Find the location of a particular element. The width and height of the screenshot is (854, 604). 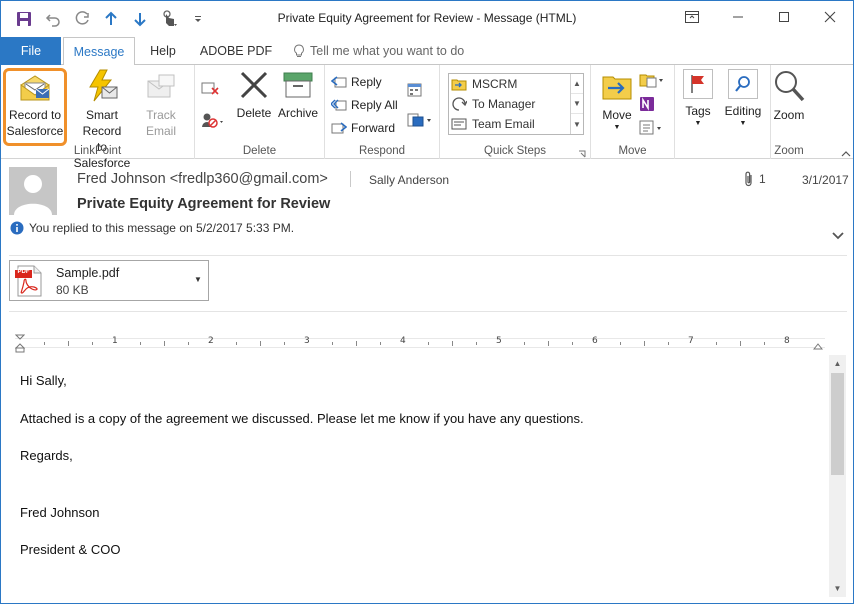

reply-label: Reply is located at coordinates (366, 82).